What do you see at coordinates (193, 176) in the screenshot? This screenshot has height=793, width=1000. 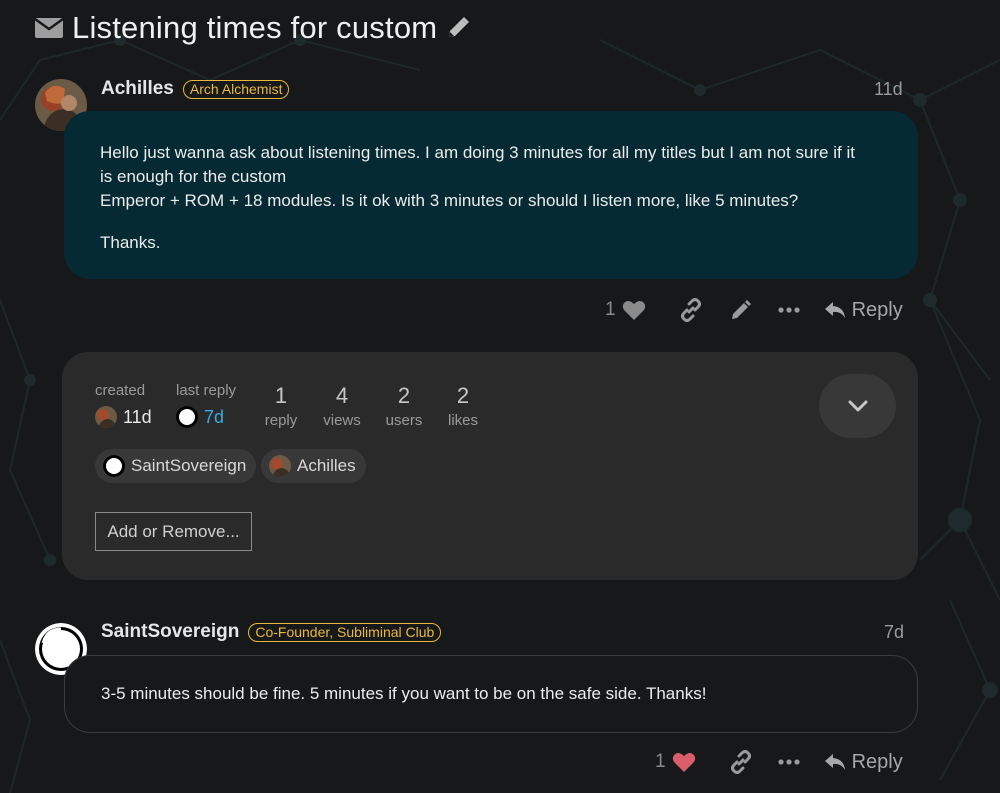 I see `post-text-line: is enough for the custom` at bounding box center [193, 176].